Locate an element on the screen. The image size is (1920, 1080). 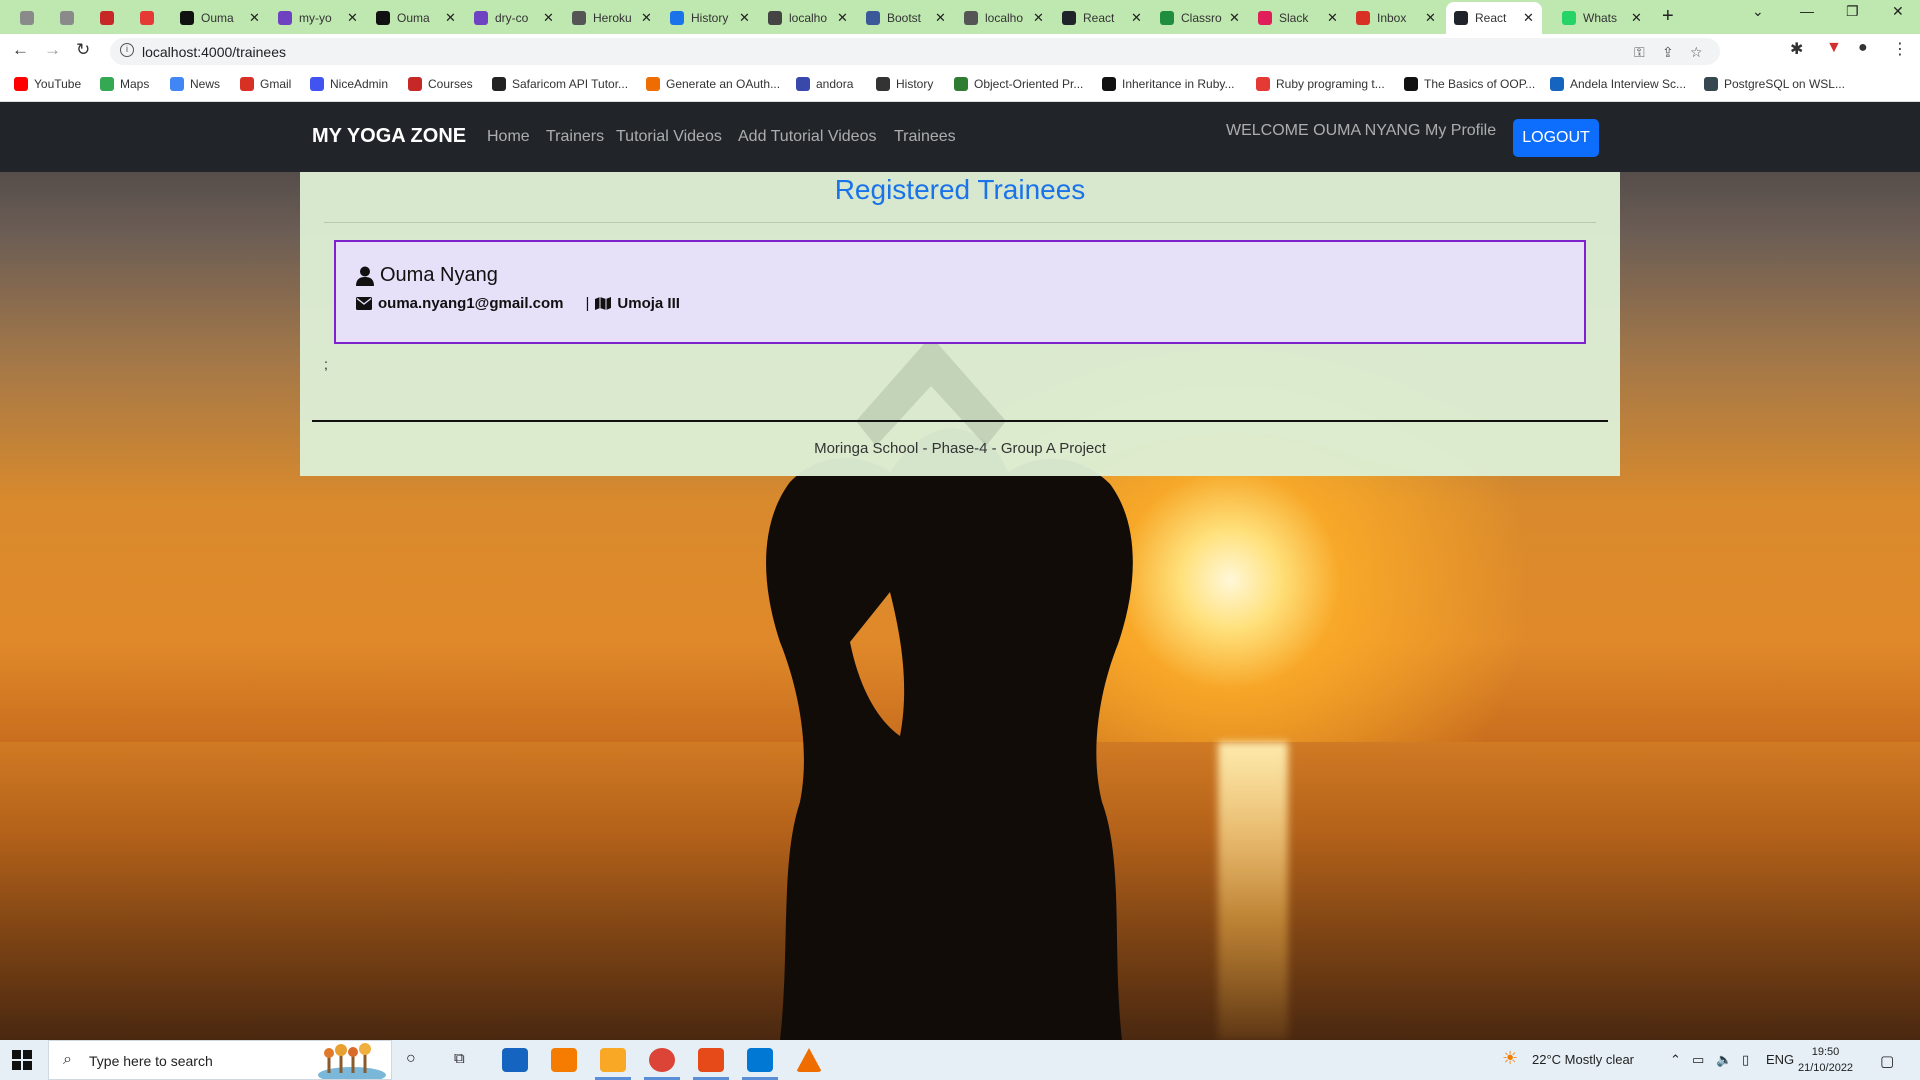
forward-icon: → is located at coordinates (52, 50).